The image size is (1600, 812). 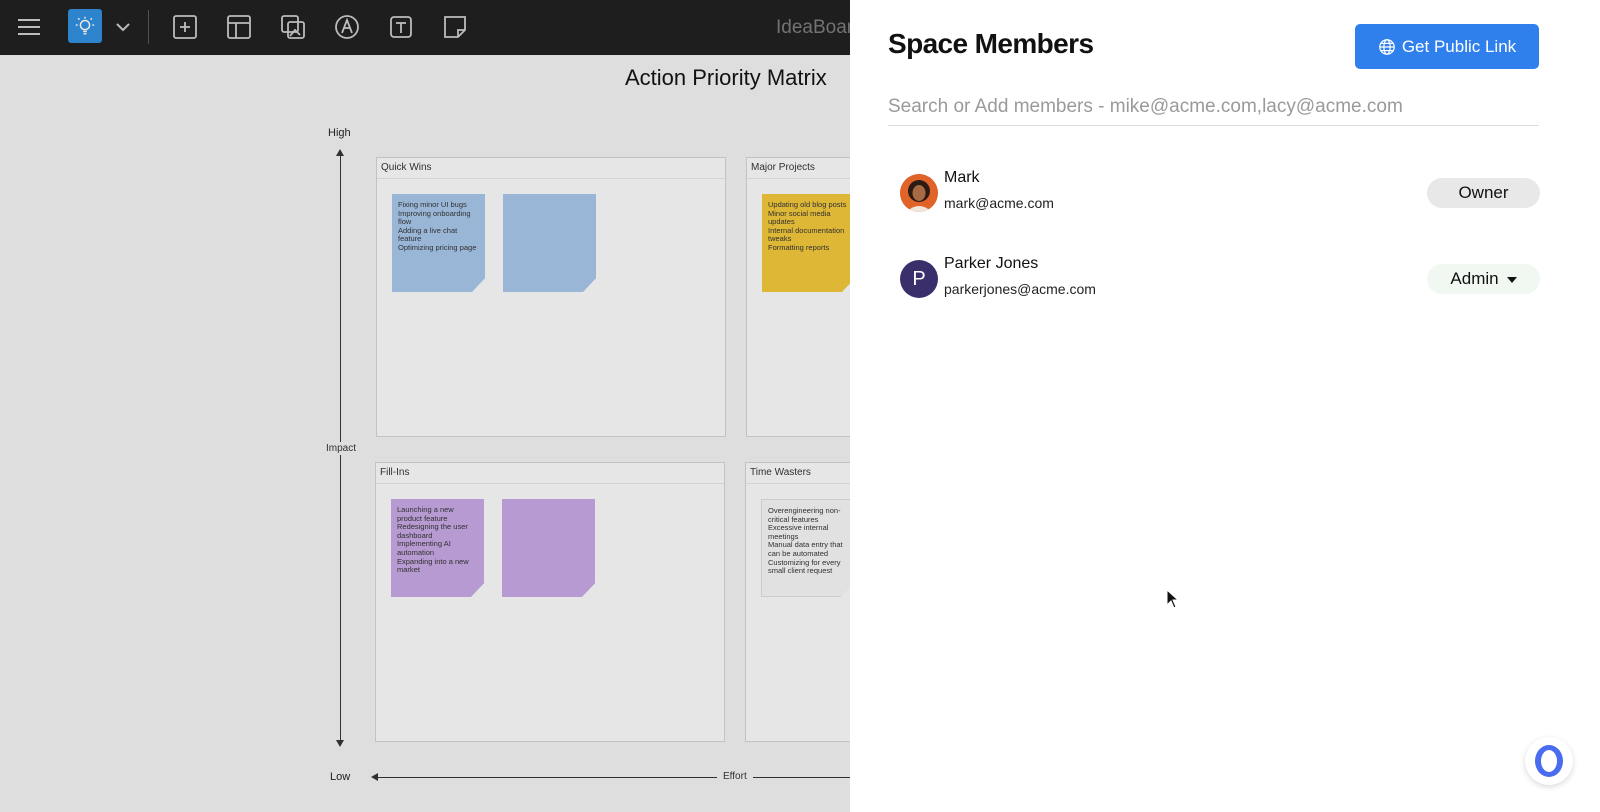 What do you see at coordinates (919, 279) in the screenshot?
I see `avatar: P` at bounding box center [919, 279].